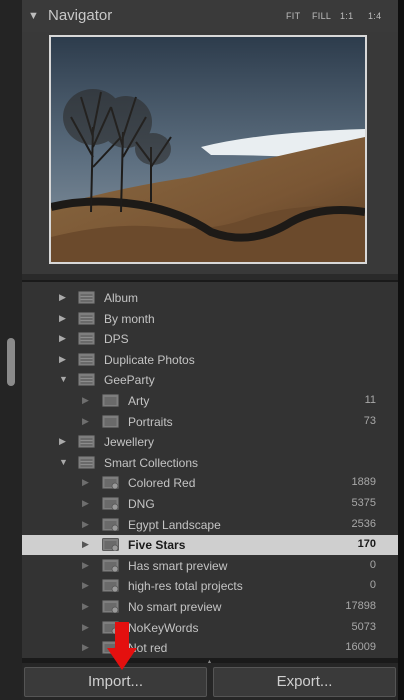  What do you see at coordinates (210, 504) in the screenshot?
I see `collection-row: ▶ DNG 5375` at bounding box center [210, 504].